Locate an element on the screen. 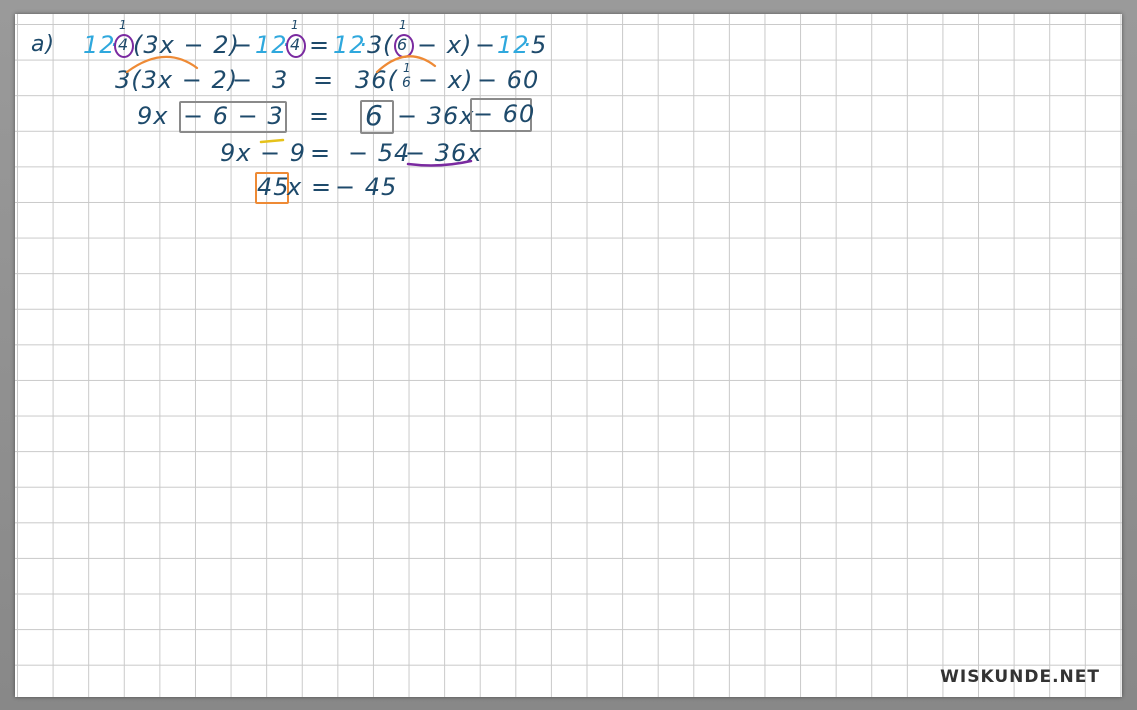  minus9-yellow-mark is located at coordinates (272, 141).